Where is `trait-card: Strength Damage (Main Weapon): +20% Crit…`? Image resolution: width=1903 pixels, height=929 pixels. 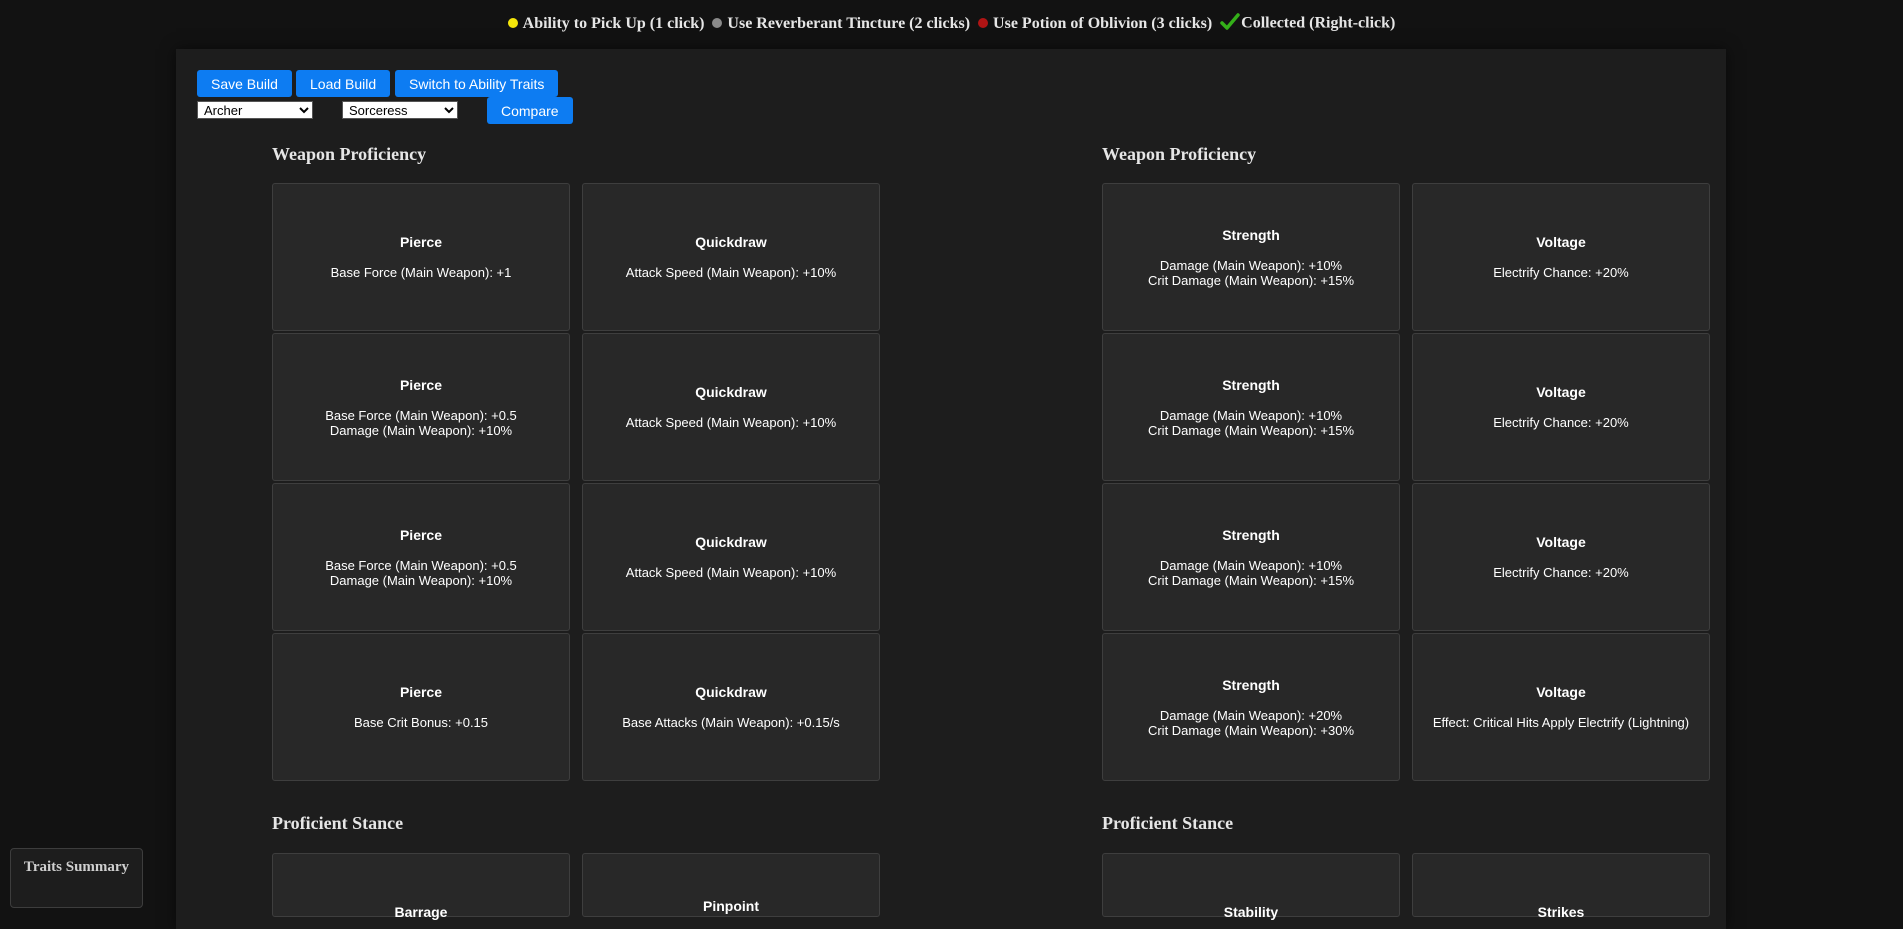 trait-card: Strength Damage (Main Weapon): +20% Crit… is located at coordinates (1251, 707).